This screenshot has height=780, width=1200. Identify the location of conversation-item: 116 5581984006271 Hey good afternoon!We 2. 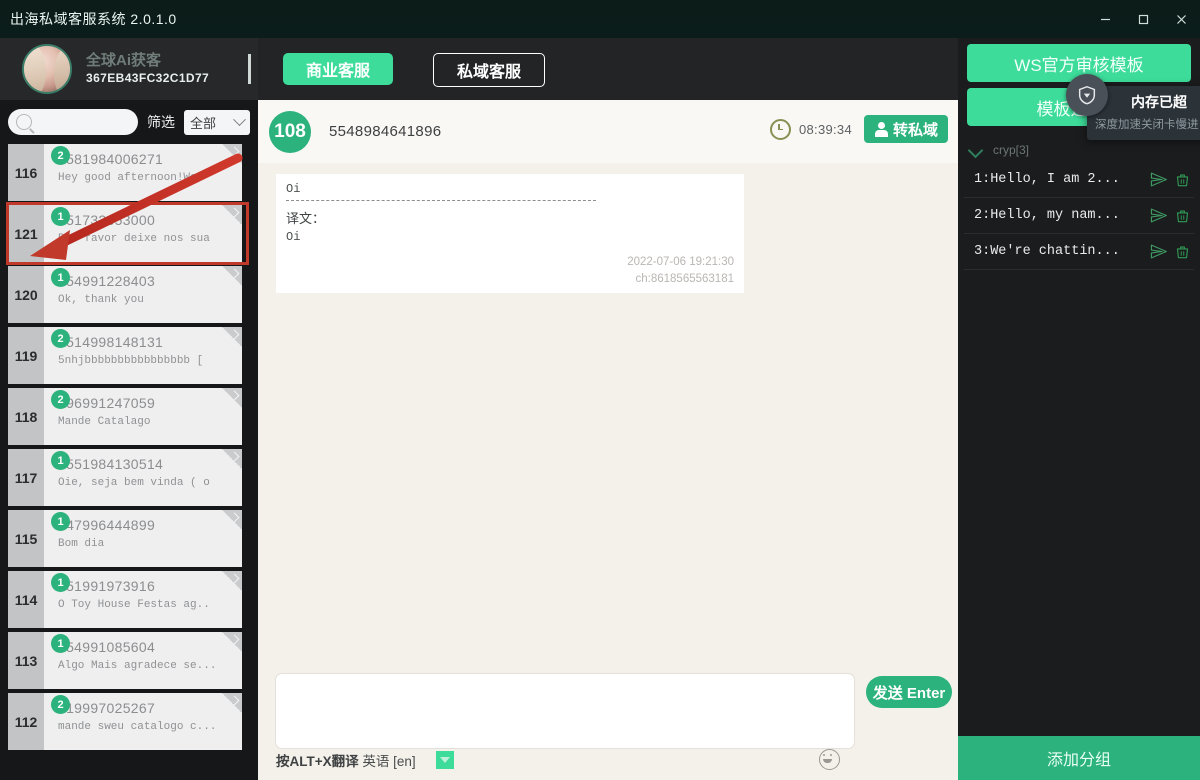
(125, 172).